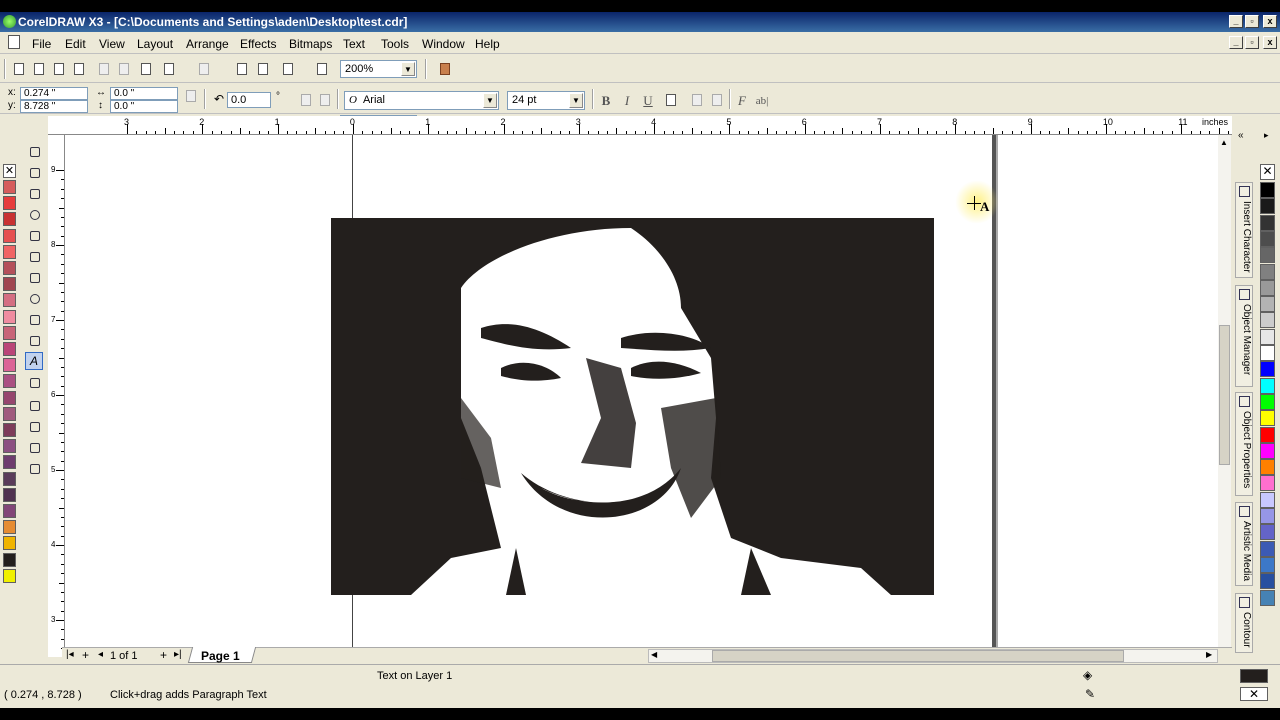  I want to click on menu-text: Text, so click(354, 44).